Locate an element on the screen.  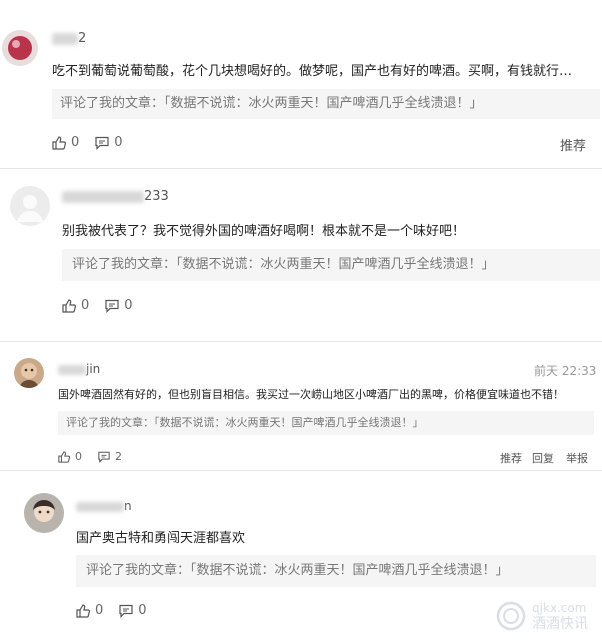
username: jin is located at coordinates (79, 369).